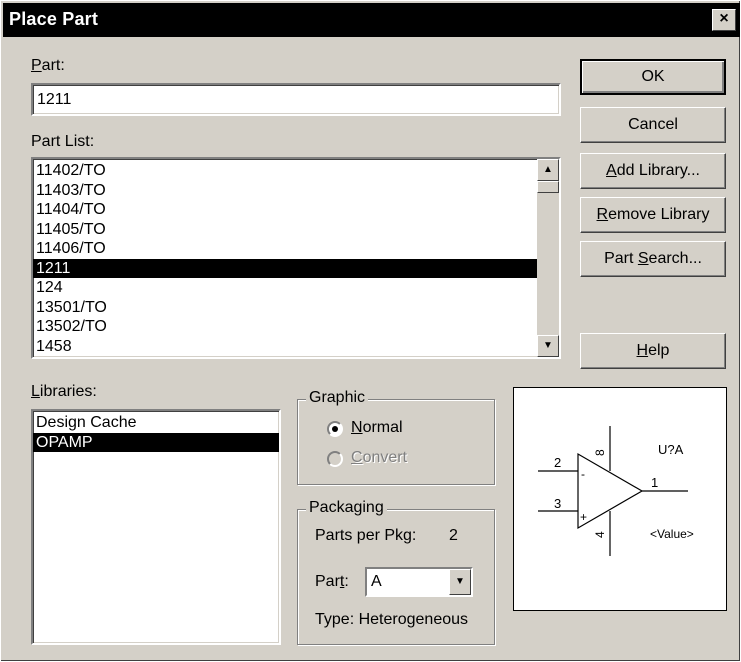 The image size is (741, 662). Describe the element at coordinates (392, 619) in the screenshot. I see `type-label: Type: Heterogeneous` at that location.